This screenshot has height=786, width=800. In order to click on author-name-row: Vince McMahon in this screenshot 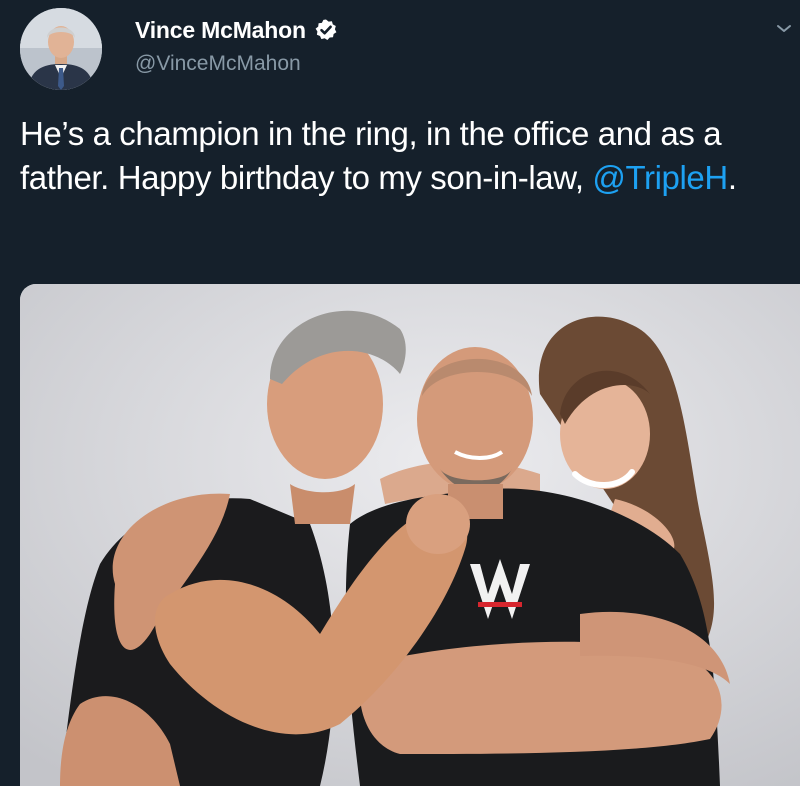, I will do `click(236, 30)`.